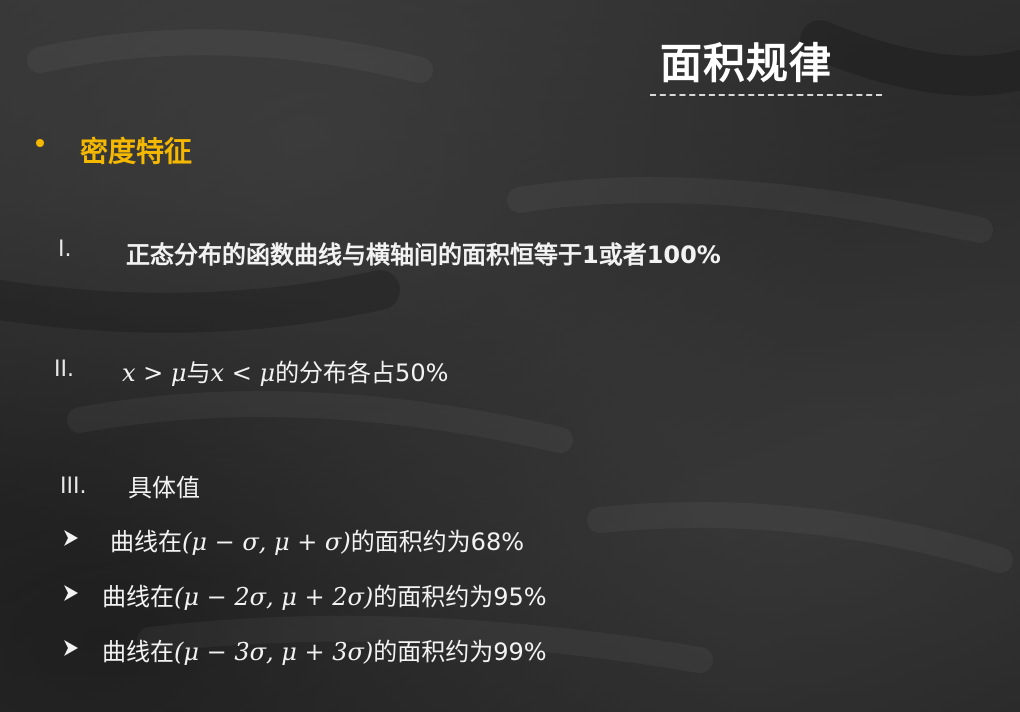 Image resolution: width=1020 pixels, height=712 pixels. Describe the element at coordinates (198, 373) in the screenshot. I see `item-2-conjunction: 与` at that location.